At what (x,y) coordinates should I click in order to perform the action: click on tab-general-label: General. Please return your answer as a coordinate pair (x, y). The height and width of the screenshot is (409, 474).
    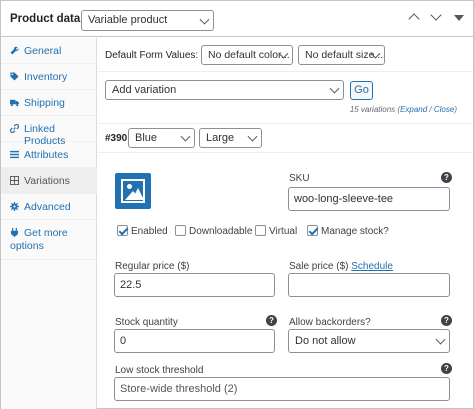
    Looking at the image, I should click on (43, 51).